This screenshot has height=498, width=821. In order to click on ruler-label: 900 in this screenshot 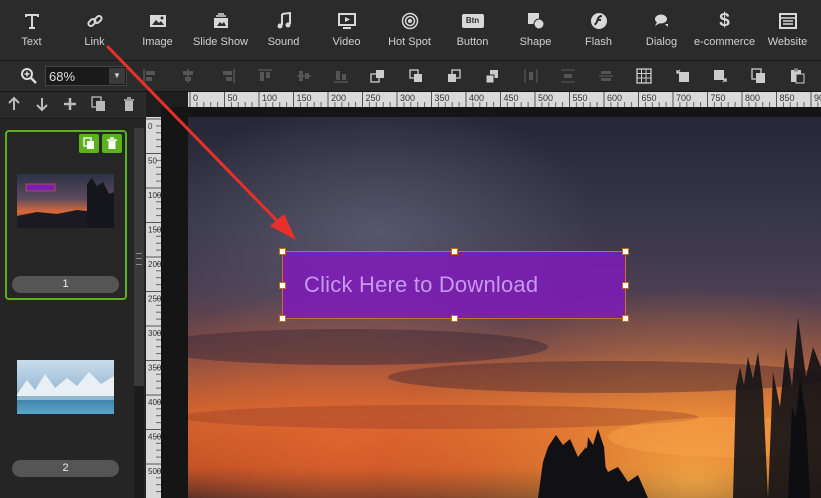, I will do `click(817, 98)`.